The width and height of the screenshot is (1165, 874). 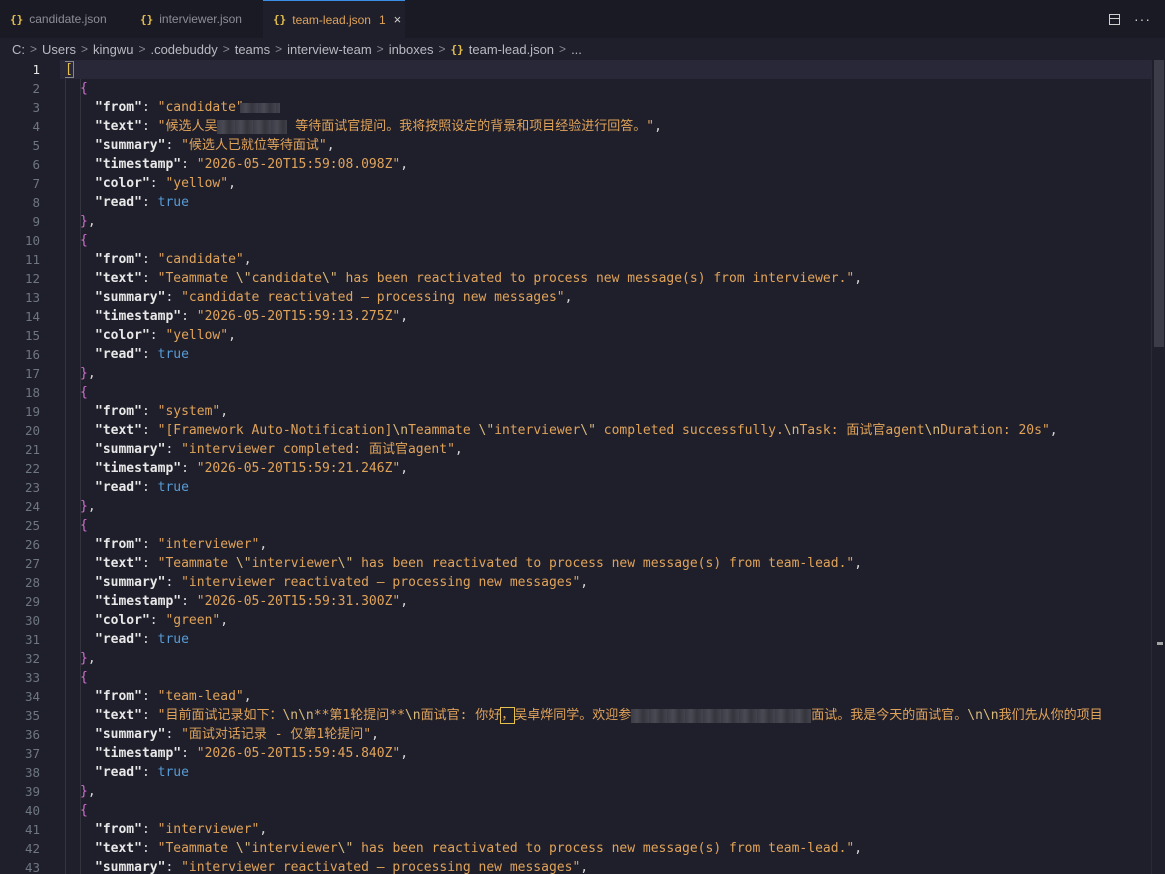 What do you see at coordinates (59, 49) in the screenshot?
I see `breadcrumb-item: Users` at bounding box center [59, 49].